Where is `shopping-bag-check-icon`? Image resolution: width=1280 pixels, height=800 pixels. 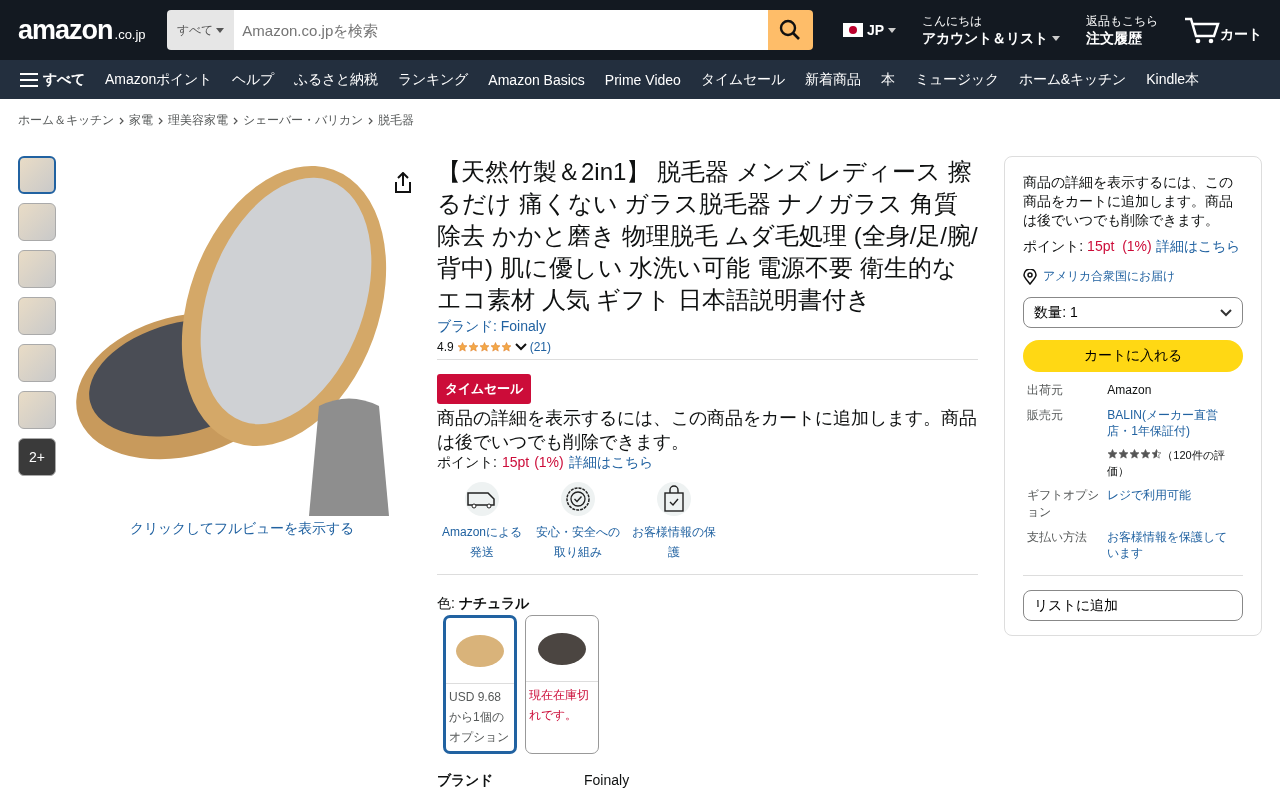 shopping-bag-check-icon is located at coordinates (674, 499).